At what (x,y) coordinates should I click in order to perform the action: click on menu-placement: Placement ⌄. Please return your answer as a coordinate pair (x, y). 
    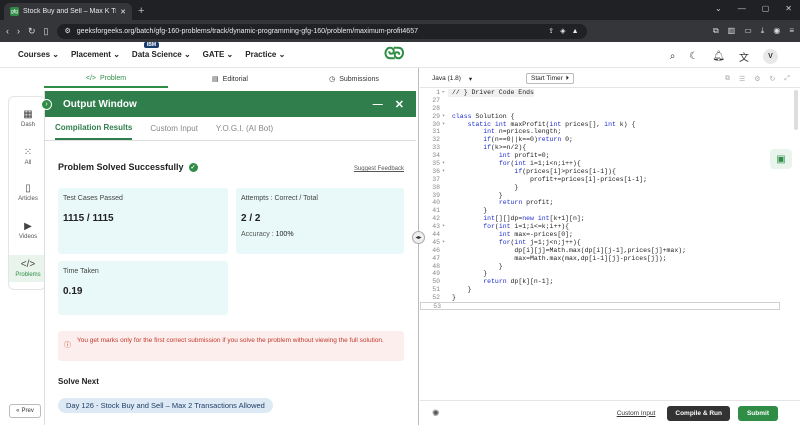
    Looking at the image, I should click on (95, 54).